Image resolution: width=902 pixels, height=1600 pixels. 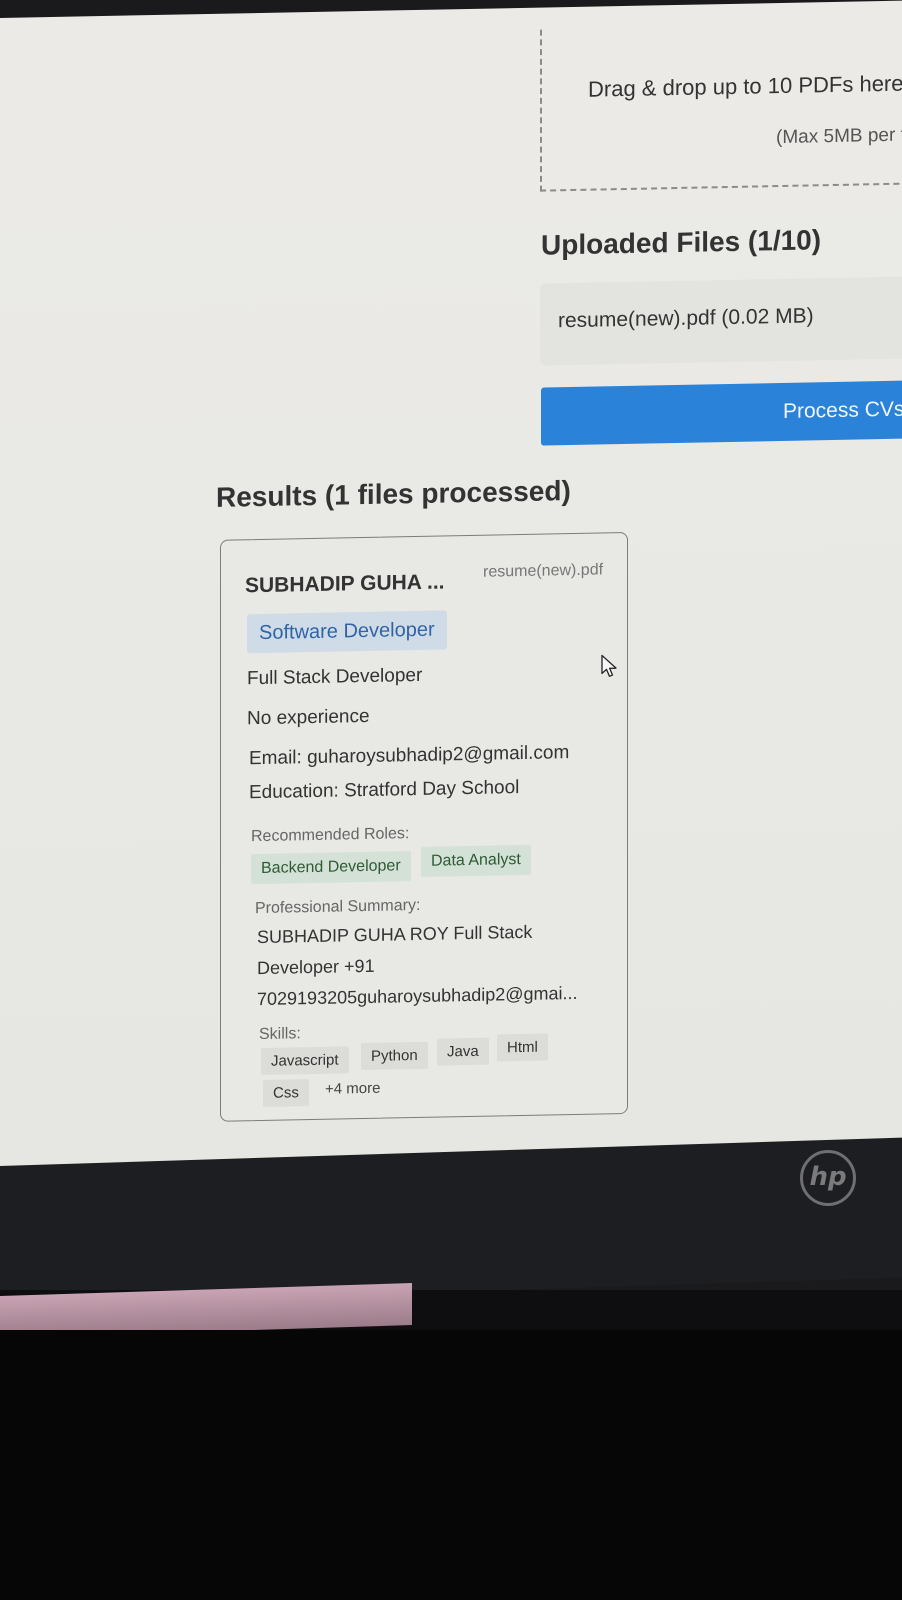 I want to click on candidate-education: Education: Stratford Day School, so click(x=384, y=790).